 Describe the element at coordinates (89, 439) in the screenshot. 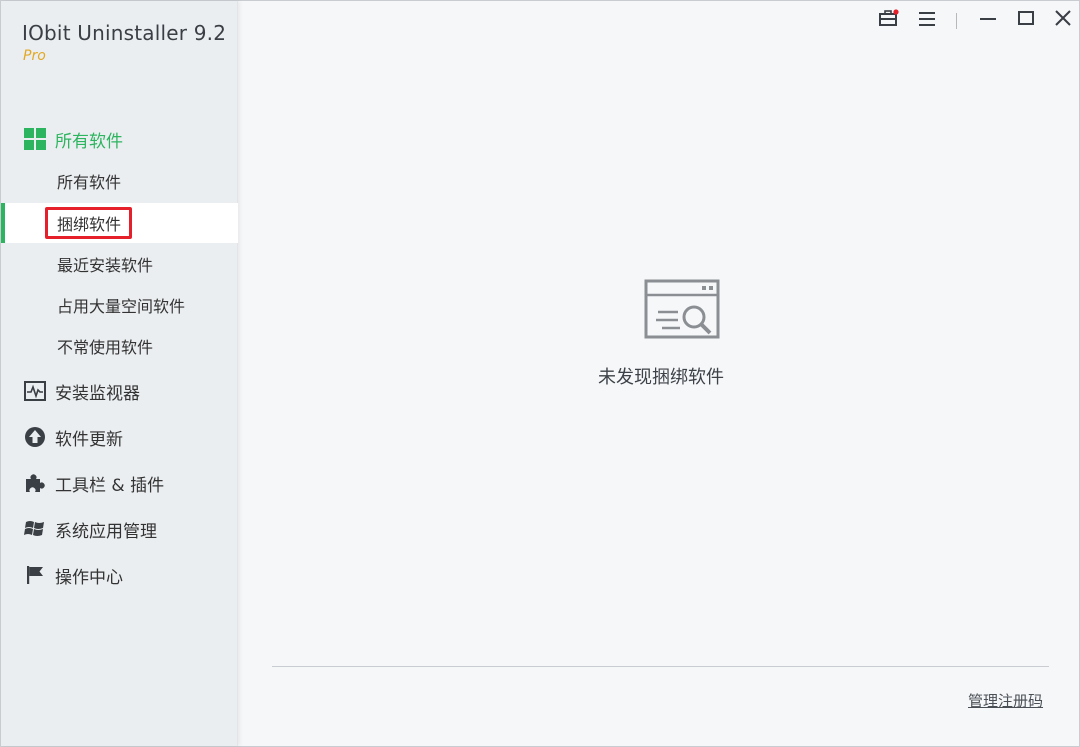

I see `sidebar-group-label: 软件更新` at that location.